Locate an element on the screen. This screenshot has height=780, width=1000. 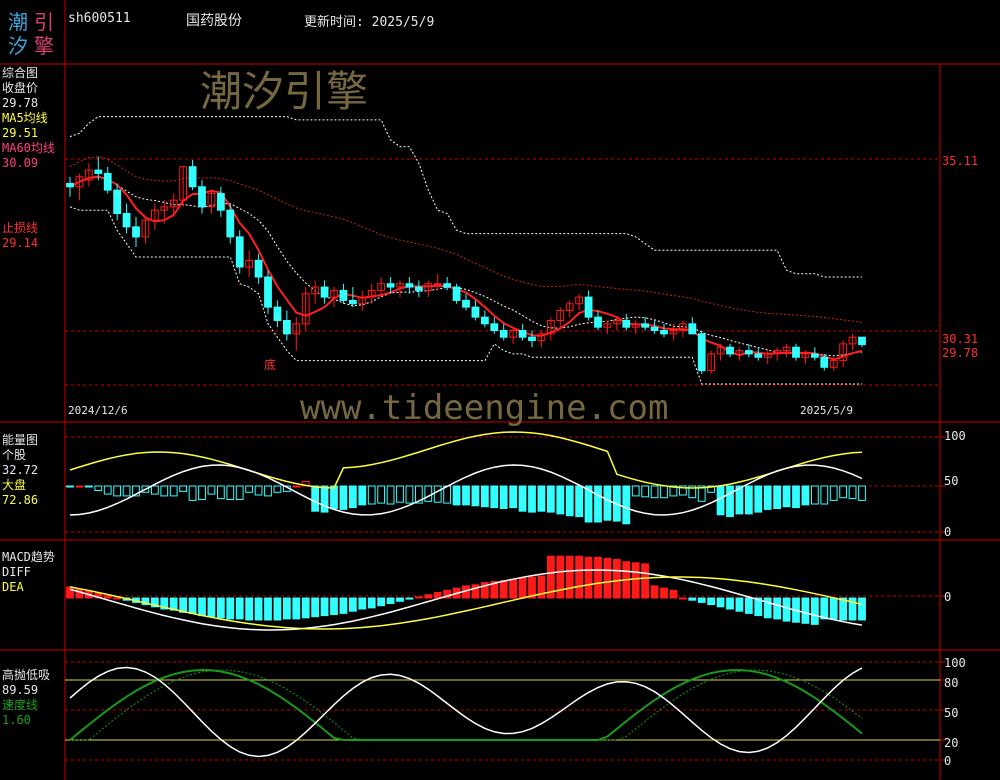
energy-legend: 能量图 个股 32.72 大盘 72.86 is located at coordinates (20, 470).